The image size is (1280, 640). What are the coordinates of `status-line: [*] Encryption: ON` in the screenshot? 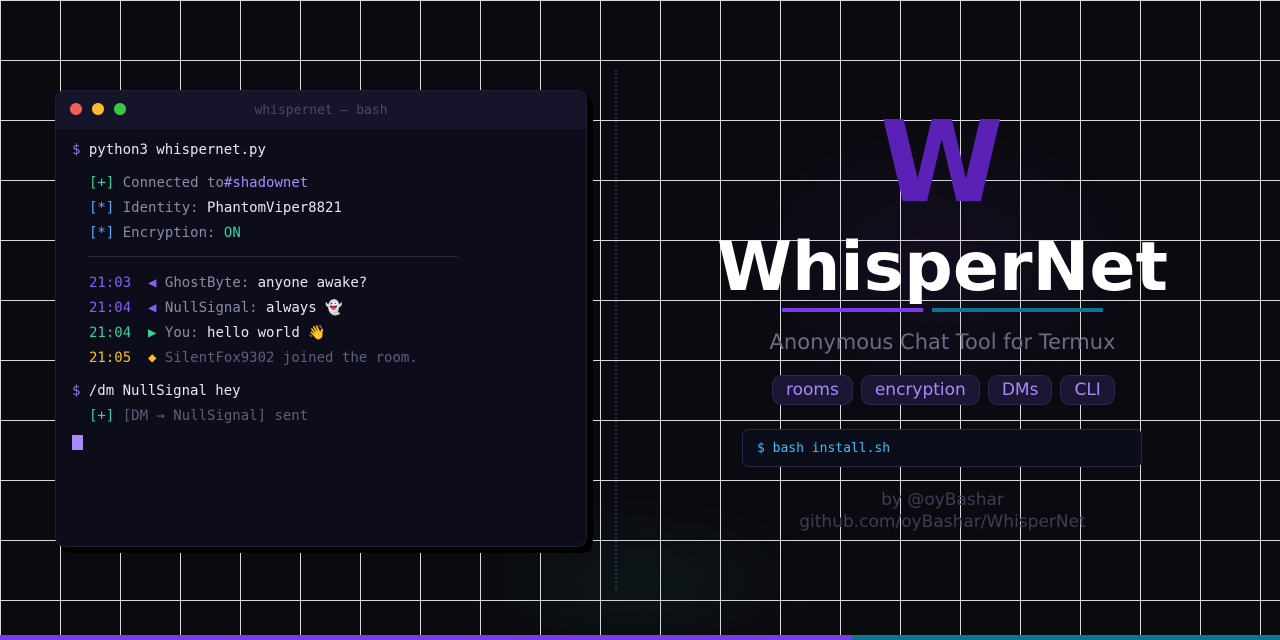 It's located at (165, 233).